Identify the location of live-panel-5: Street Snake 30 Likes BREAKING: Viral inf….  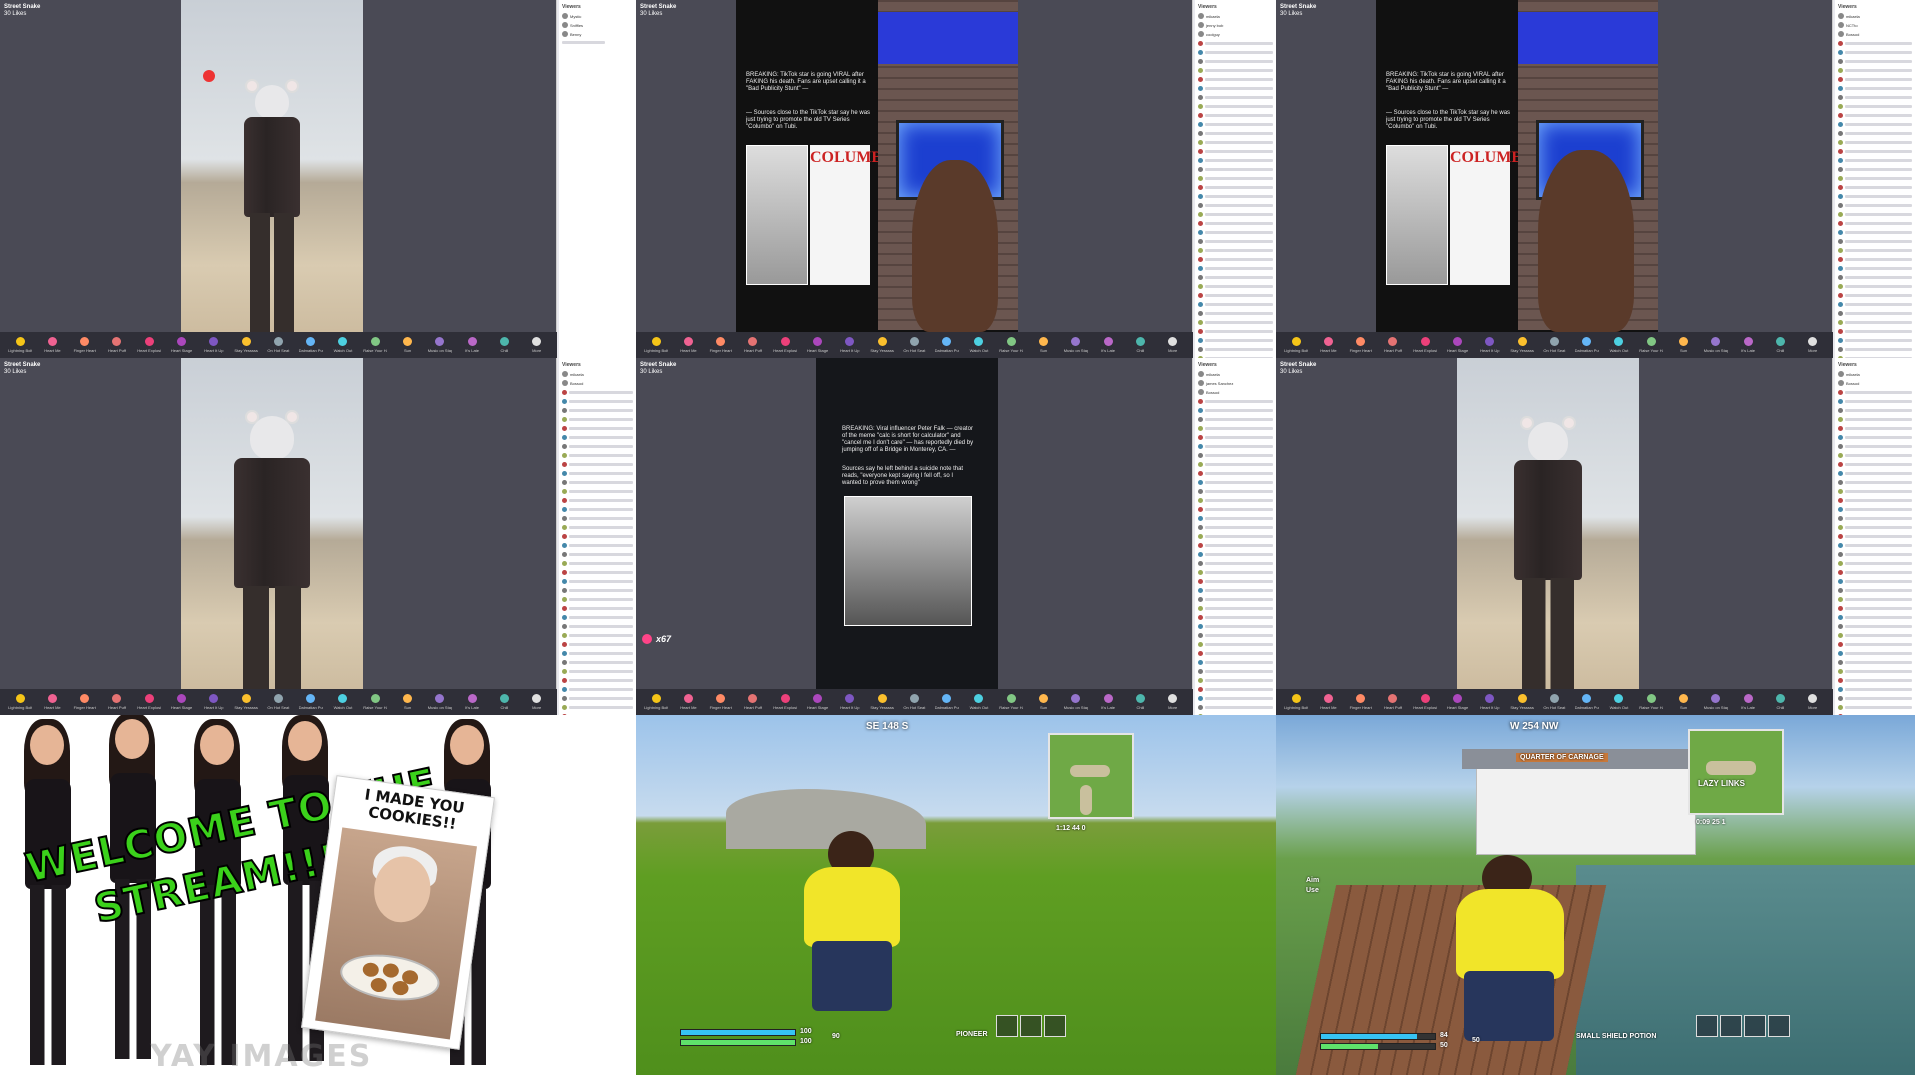
(956, 536).